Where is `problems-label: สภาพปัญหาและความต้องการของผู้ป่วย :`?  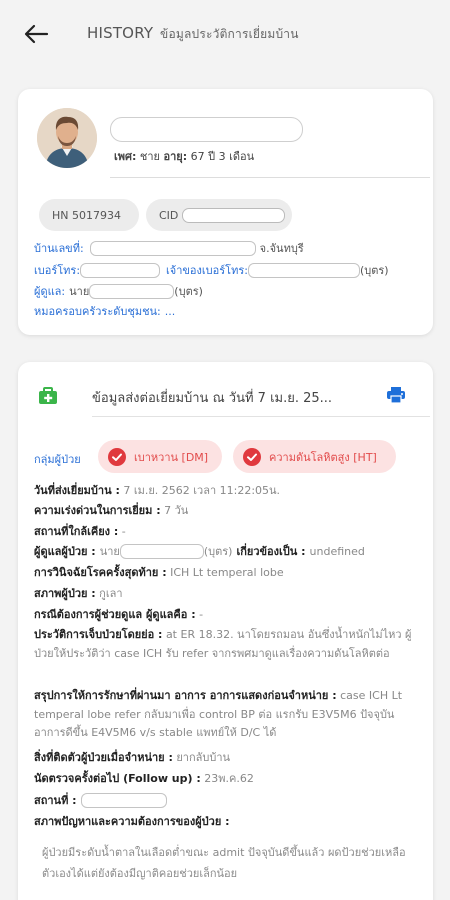 problems-label: สภาพปัญหาและความต้องการของผู้ป่วย : is located at coordinates (132, 821).